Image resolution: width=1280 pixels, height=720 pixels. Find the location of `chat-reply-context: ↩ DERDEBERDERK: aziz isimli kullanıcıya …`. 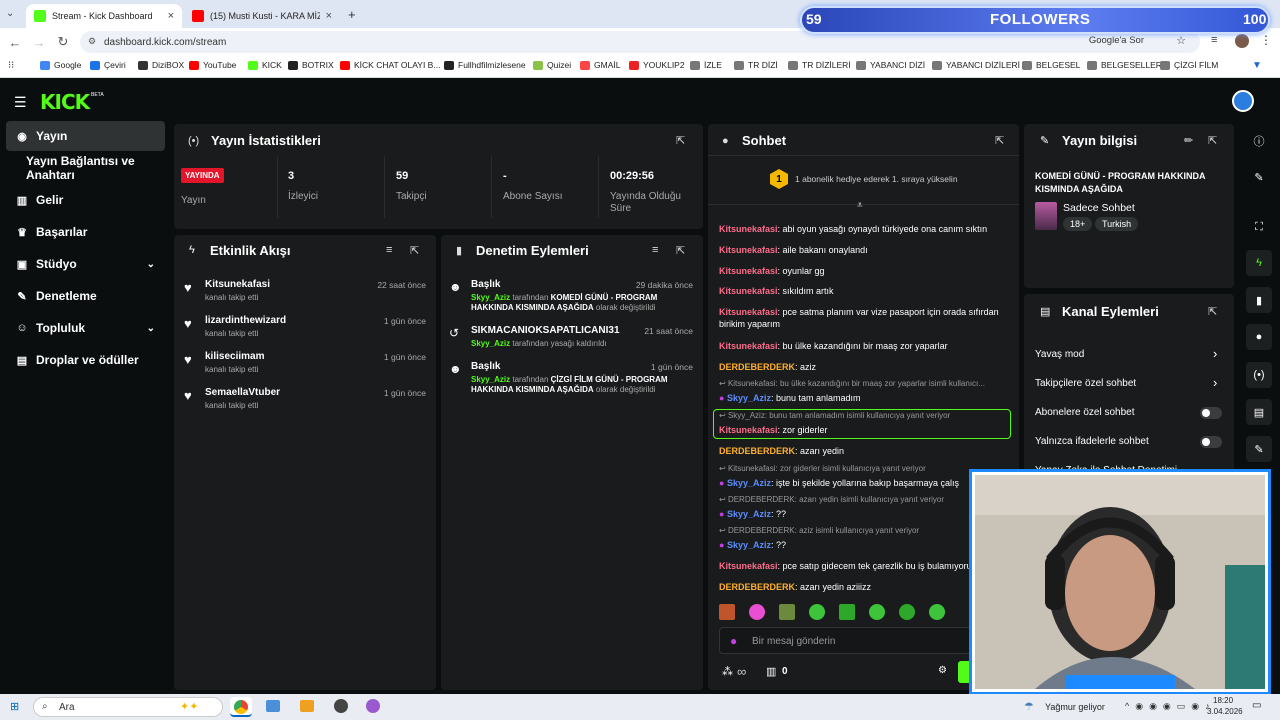

chat-reply-context: ↩ DERDEBERDERK: aziz isimli kullanıcıya … is located at coordinates (864, 530).